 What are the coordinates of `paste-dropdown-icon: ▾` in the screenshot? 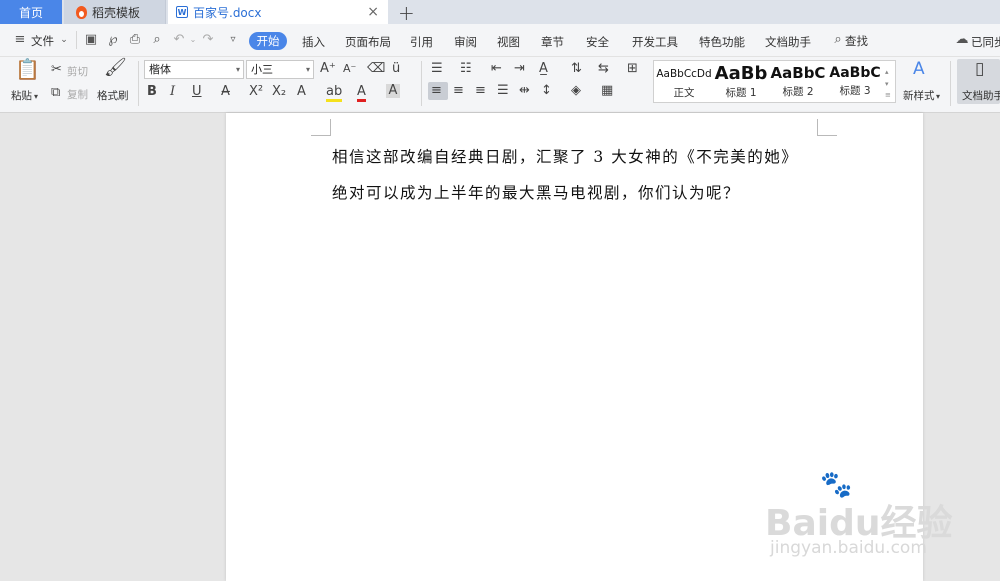 It's located at (36, 97).